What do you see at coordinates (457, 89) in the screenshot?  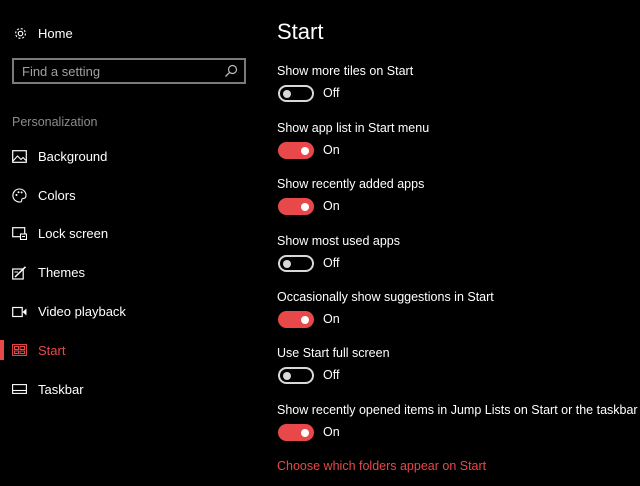 I see `setting-show-more-tiles: Show more tiles on Start Off` at bounding box center [457, 89].